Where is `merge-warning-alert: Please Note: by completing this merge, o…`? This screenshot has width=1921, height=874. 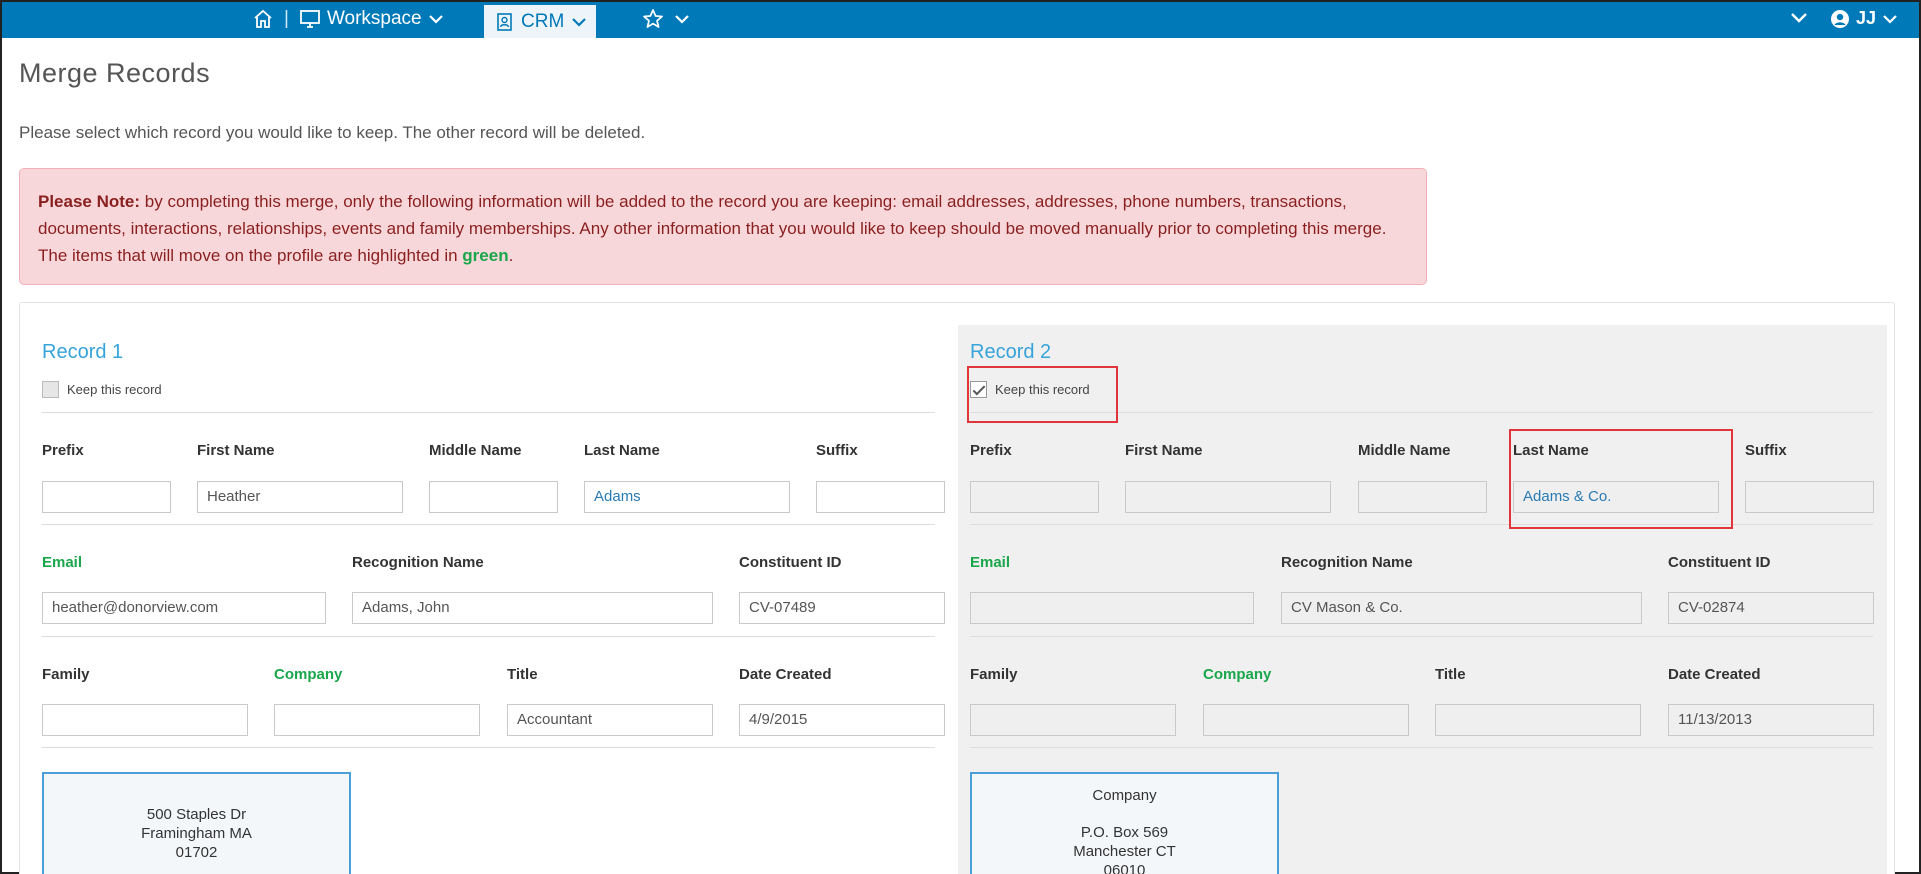 merge-warning-alert: Please Note: by completing this merge, o… is located at coordinates (723, 226).